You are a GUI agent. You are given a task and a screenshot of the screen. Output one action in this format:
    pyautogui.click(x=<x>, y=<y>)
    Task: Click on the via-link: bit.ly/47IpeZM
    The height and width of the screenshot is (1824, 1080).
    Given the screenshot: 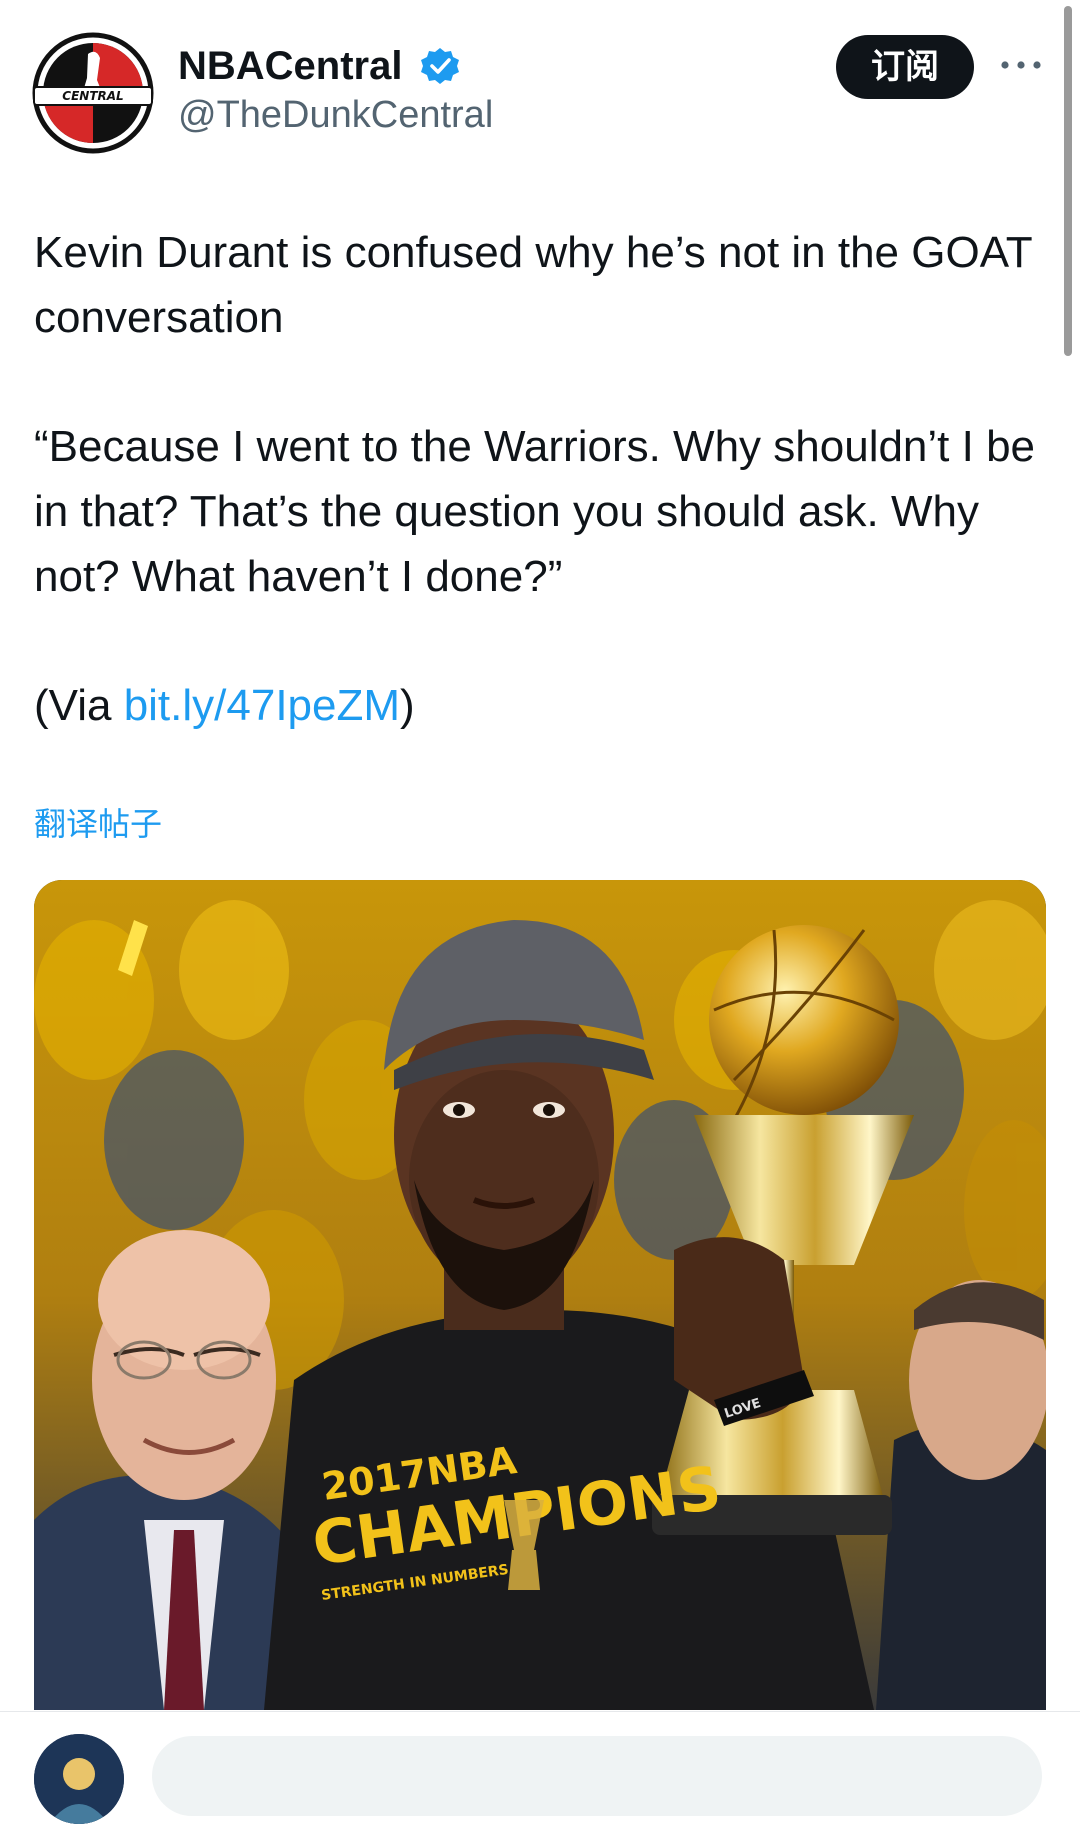 What is the action you would take?
    pyautogui.click(x=262, y=705)
    